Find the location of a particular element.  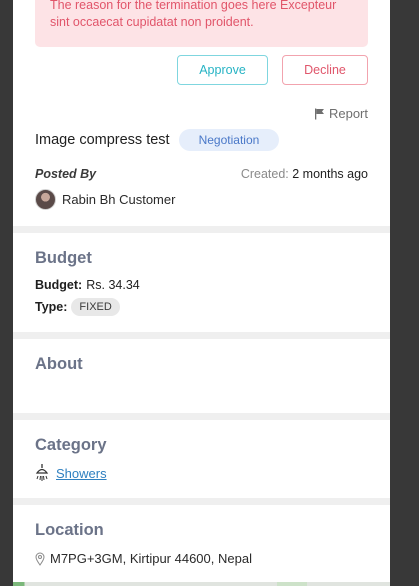

category-heading: Category is located at coordinates (71, 445).